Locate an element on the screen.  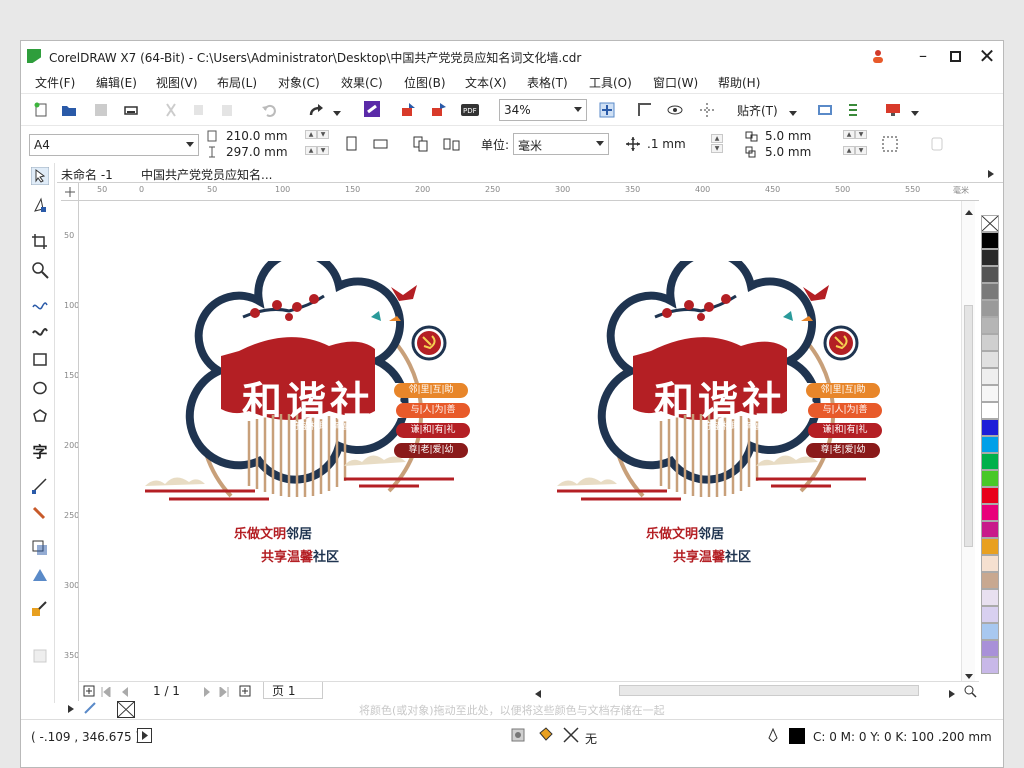
page-layout-icon is located at coordinates (937, 143).